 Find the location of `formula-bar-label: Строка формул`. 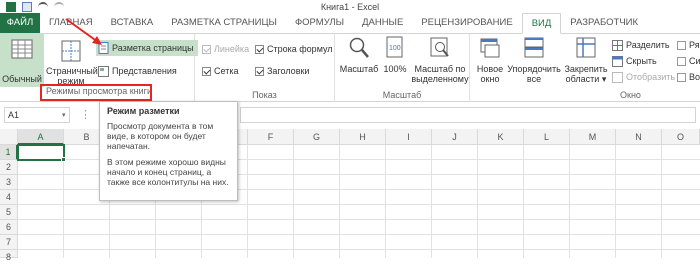

formula-bar-label: Строка формул is located at coordinates (300, 49).